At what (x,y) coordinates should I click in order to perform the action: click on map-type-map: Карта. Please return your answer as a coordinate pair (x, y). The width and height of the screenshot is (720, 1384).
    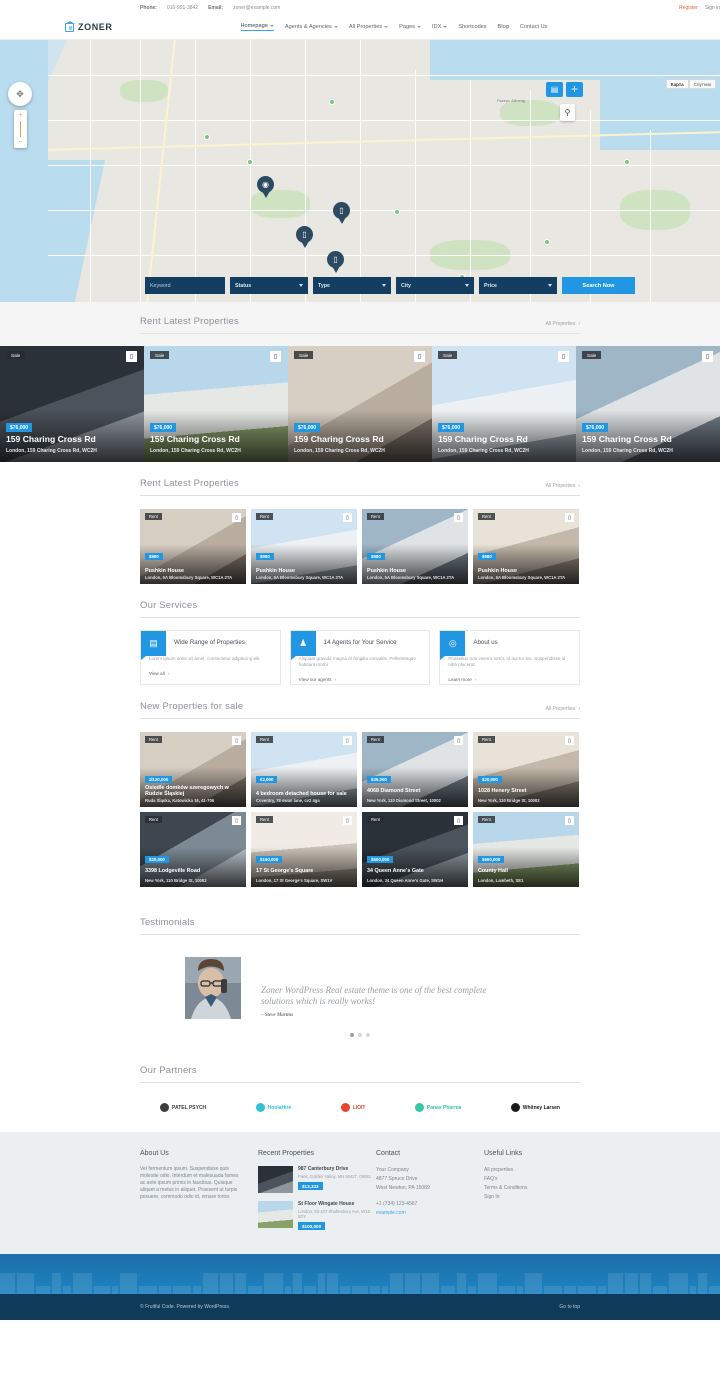
    Looking at the image, I should click on (677, 84).